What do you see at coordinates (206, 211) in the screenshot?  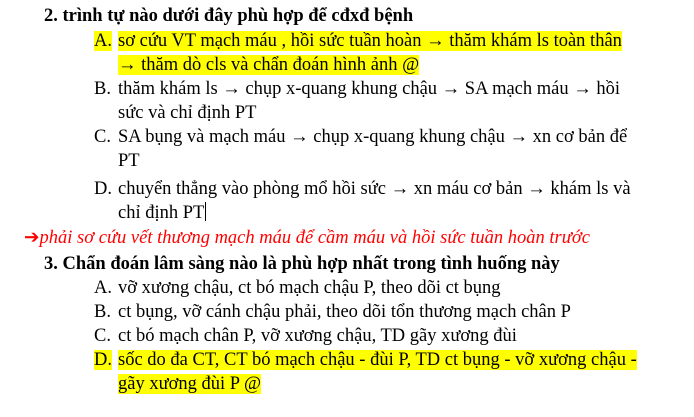 I see `text-cursor` at bounding box center [206, 211].